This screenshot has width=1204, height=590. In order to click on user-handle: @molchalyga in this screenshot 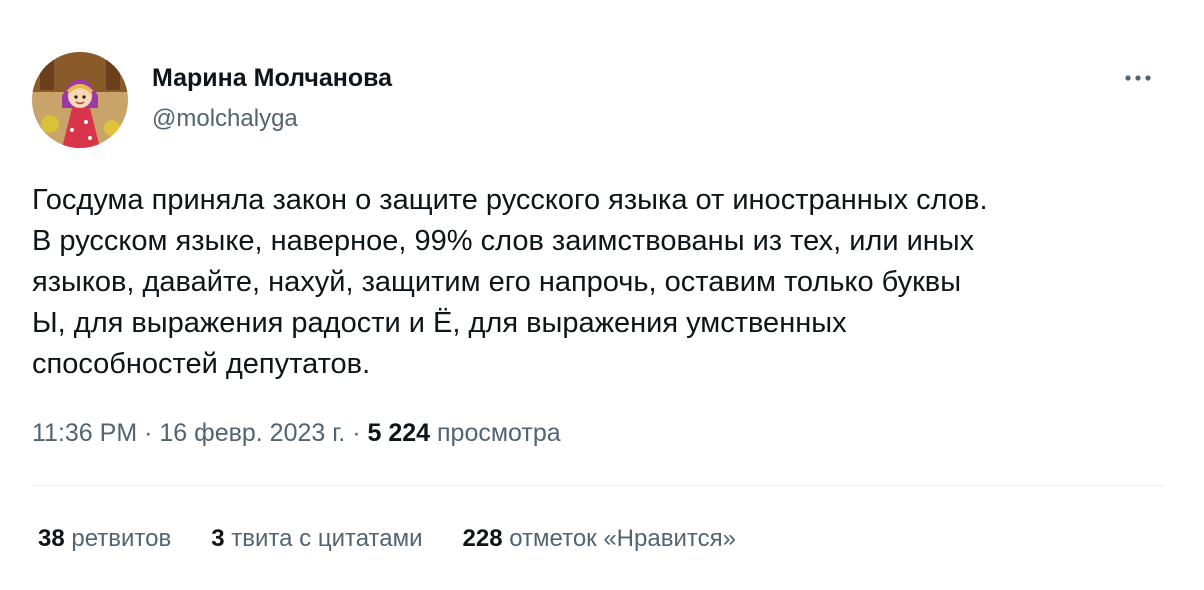, I will do `click(272, 119)`.